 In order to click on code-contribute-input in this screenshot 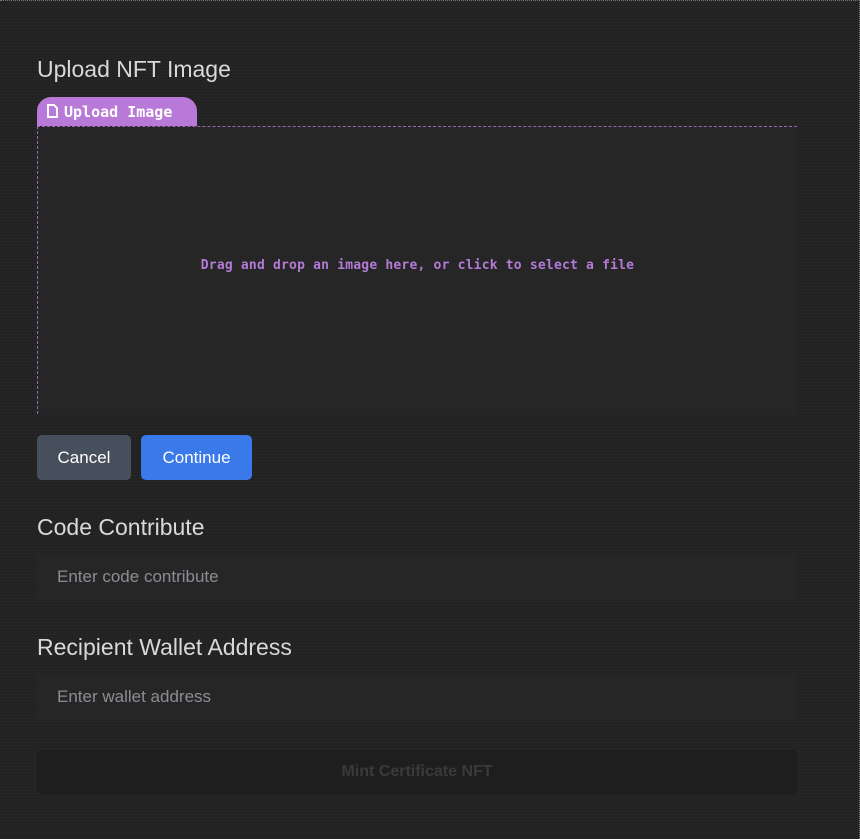, I will do `click(417, 577)`.